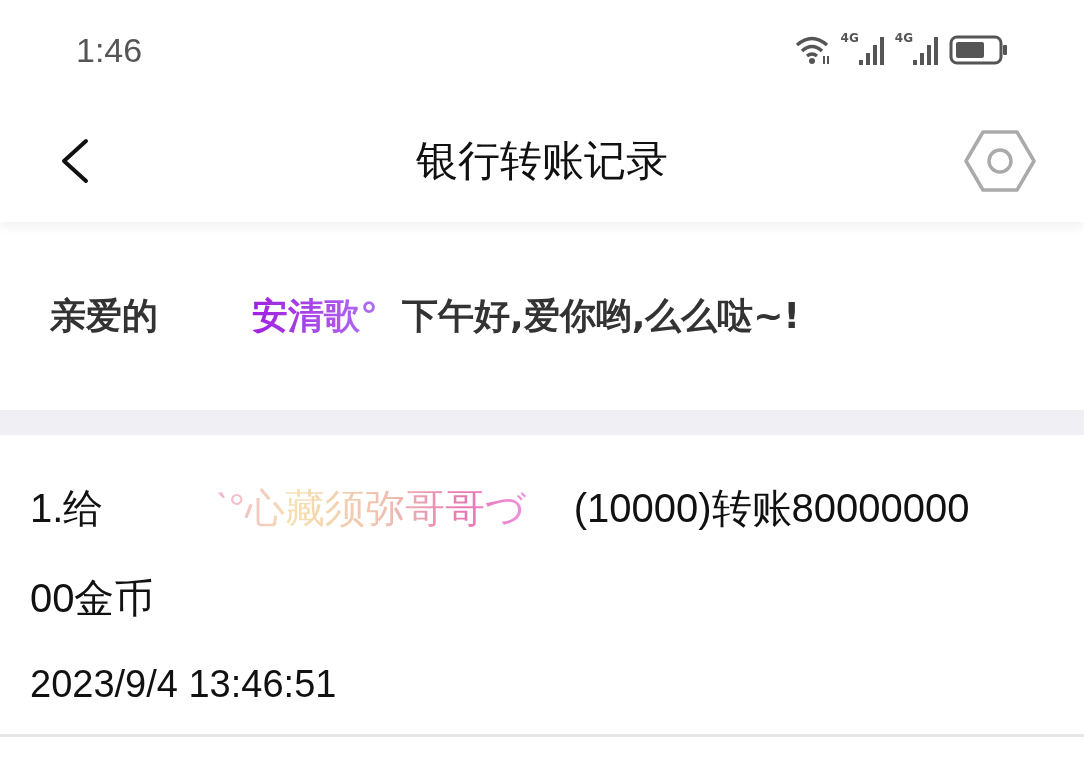 This screenshot has height=783, width=1084. What do you see at coordinates (104, 315) in the screenshot?
I see `greeting-salutation: 亲爱的` at bounding box center [104, 315].